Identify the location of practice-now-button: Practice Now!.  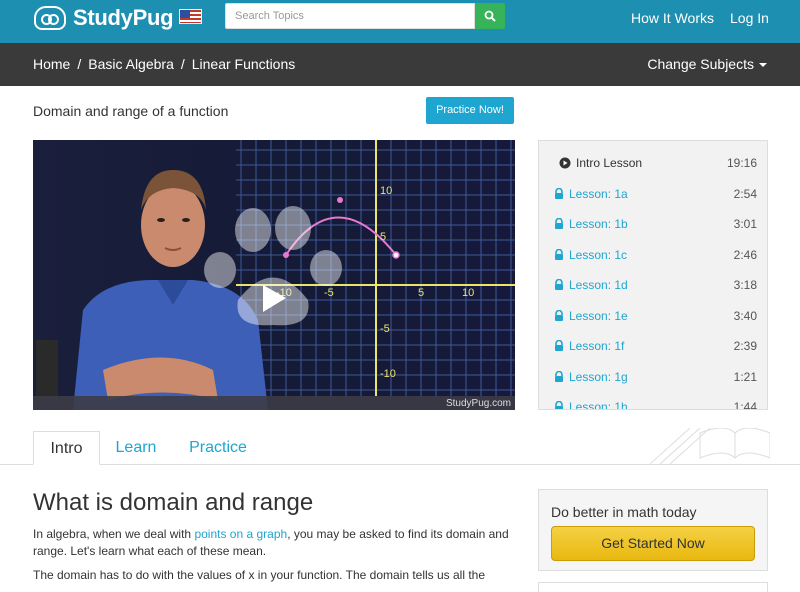
(470, 110).